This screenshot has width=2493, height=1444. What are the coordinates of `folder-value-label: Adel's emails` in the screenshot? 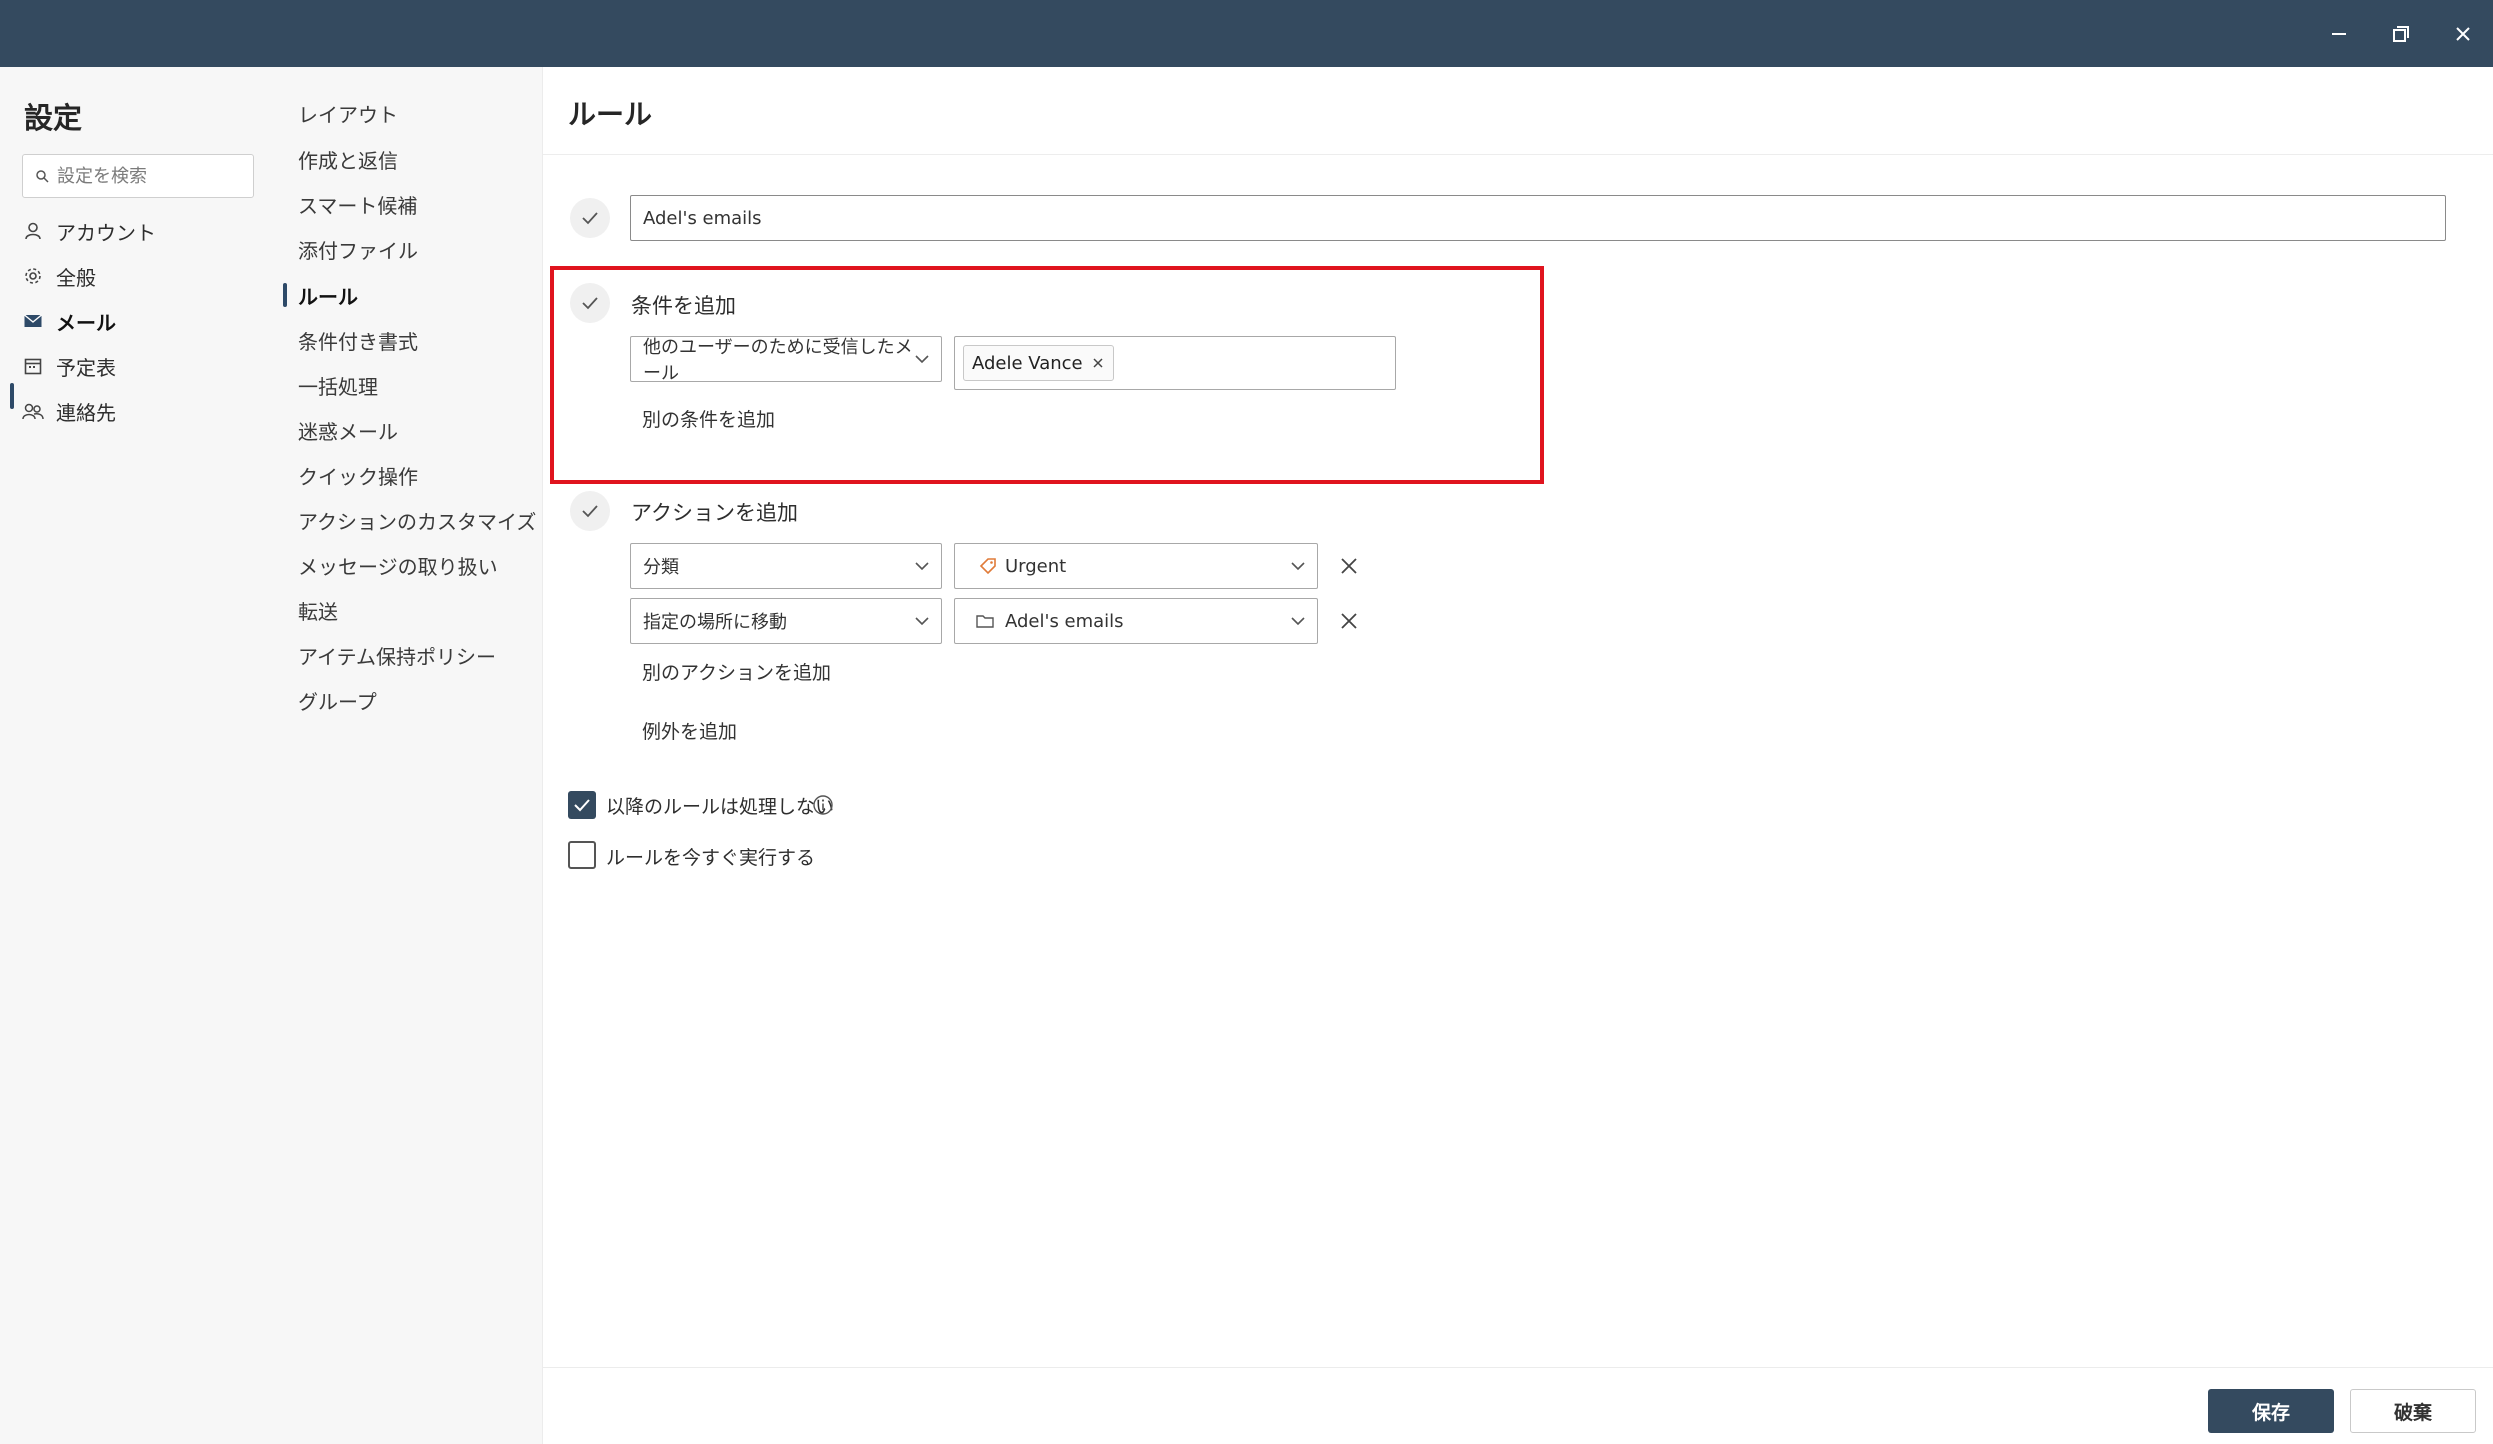 It's located at (1064, 621).